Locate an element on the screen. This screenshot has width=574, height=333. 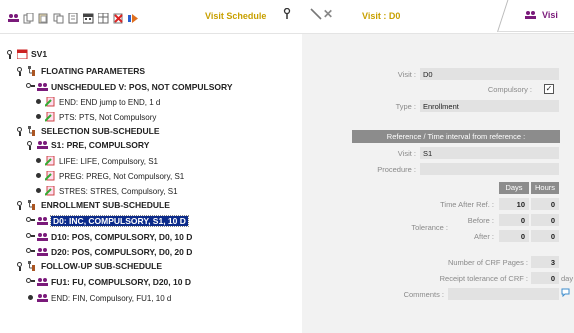
tree-node-followup: FOLLOW-UP SUB-SCHEDULE is located at coordinates (89, 266).